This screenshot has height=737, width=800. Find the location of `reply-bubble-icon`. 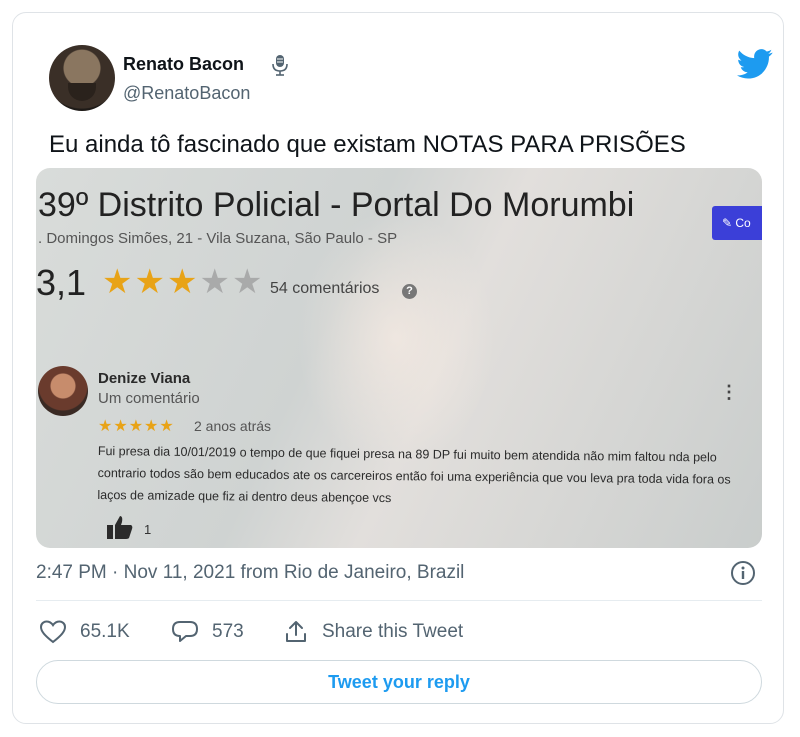

reply-bubble-icon is located at coordinates (185, 631).